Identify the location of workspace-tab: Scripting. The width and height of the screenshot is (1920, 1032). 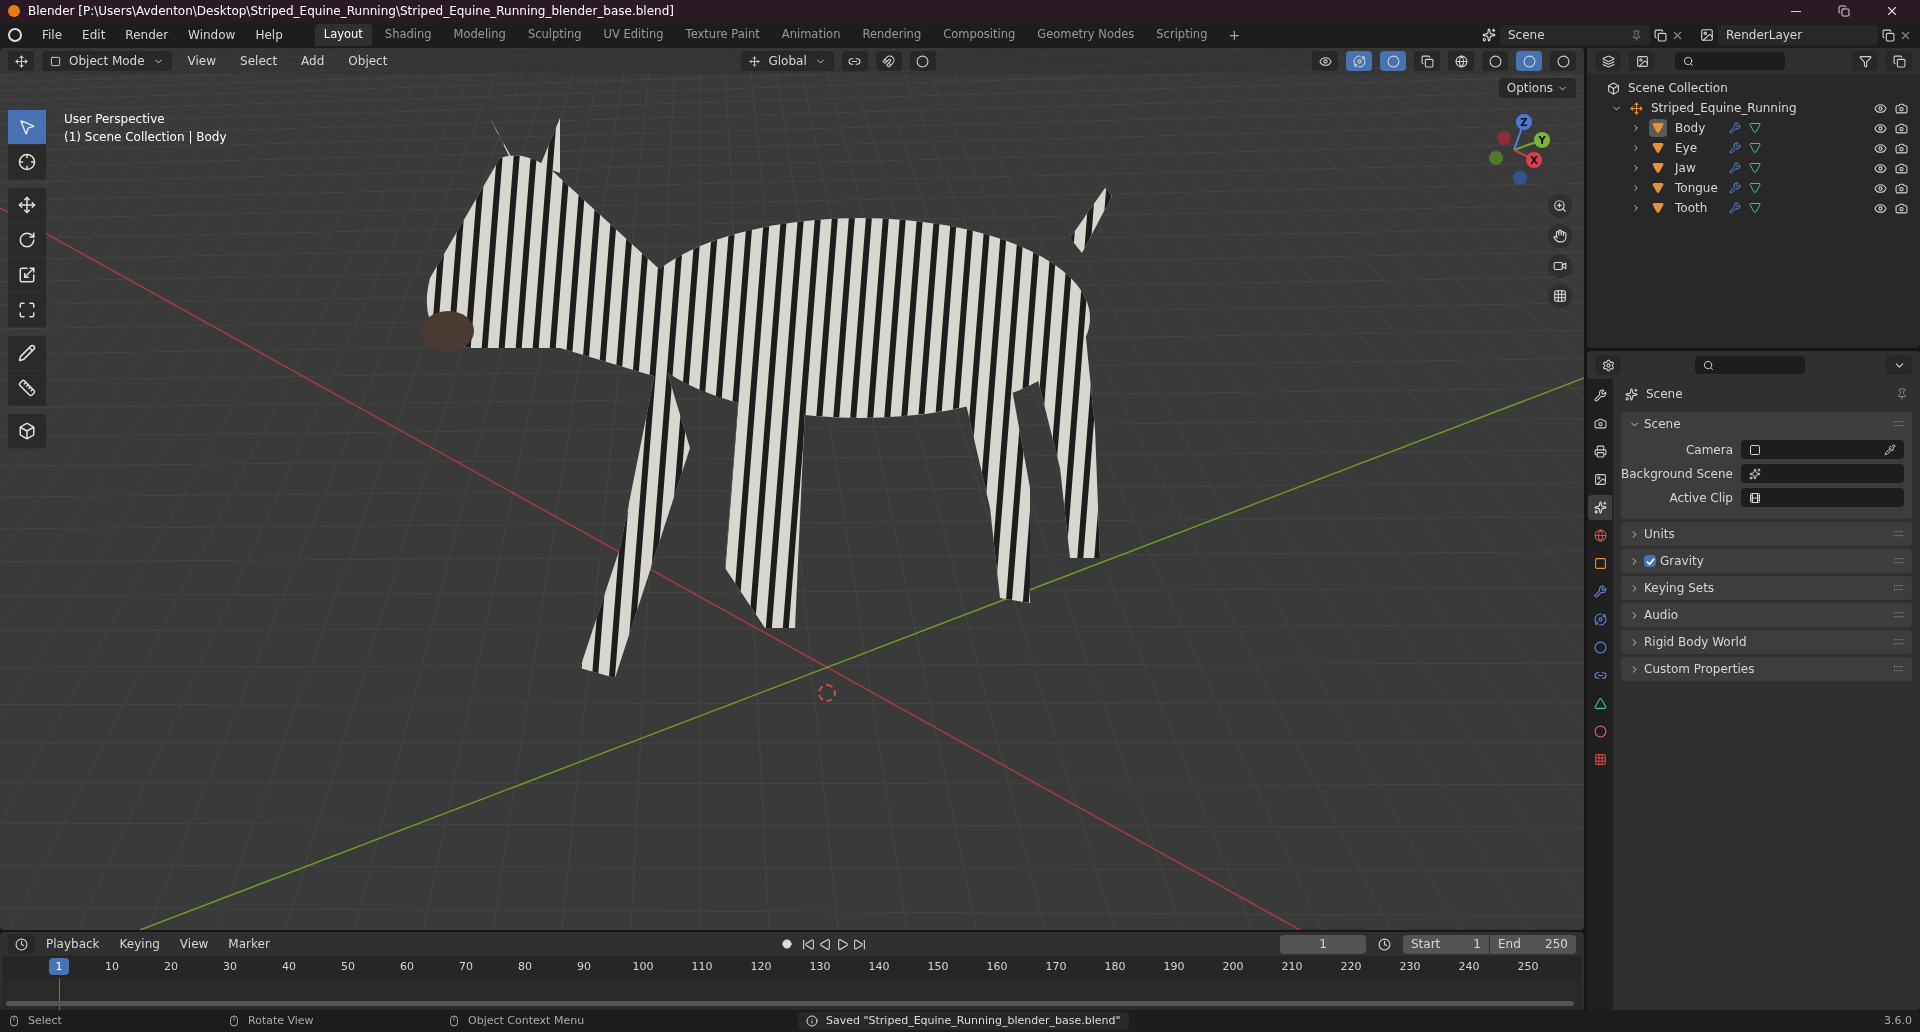
(1182, 35).